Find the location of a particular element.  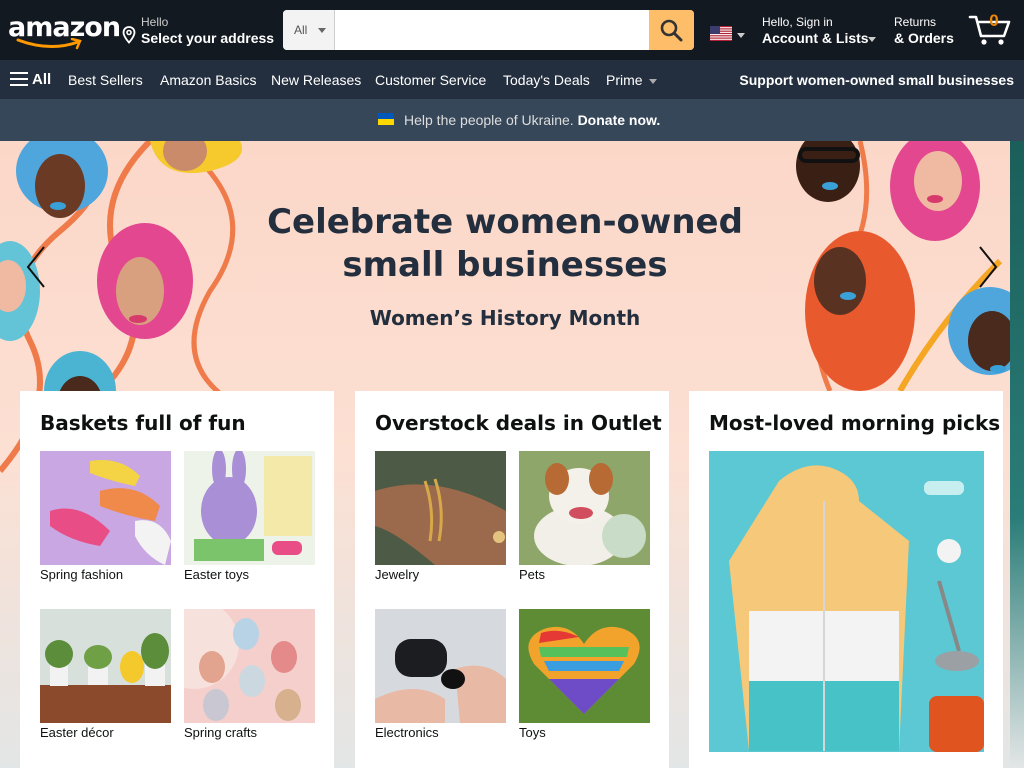

nav-new-releases: New Releases is located at coordinates (316, 80).